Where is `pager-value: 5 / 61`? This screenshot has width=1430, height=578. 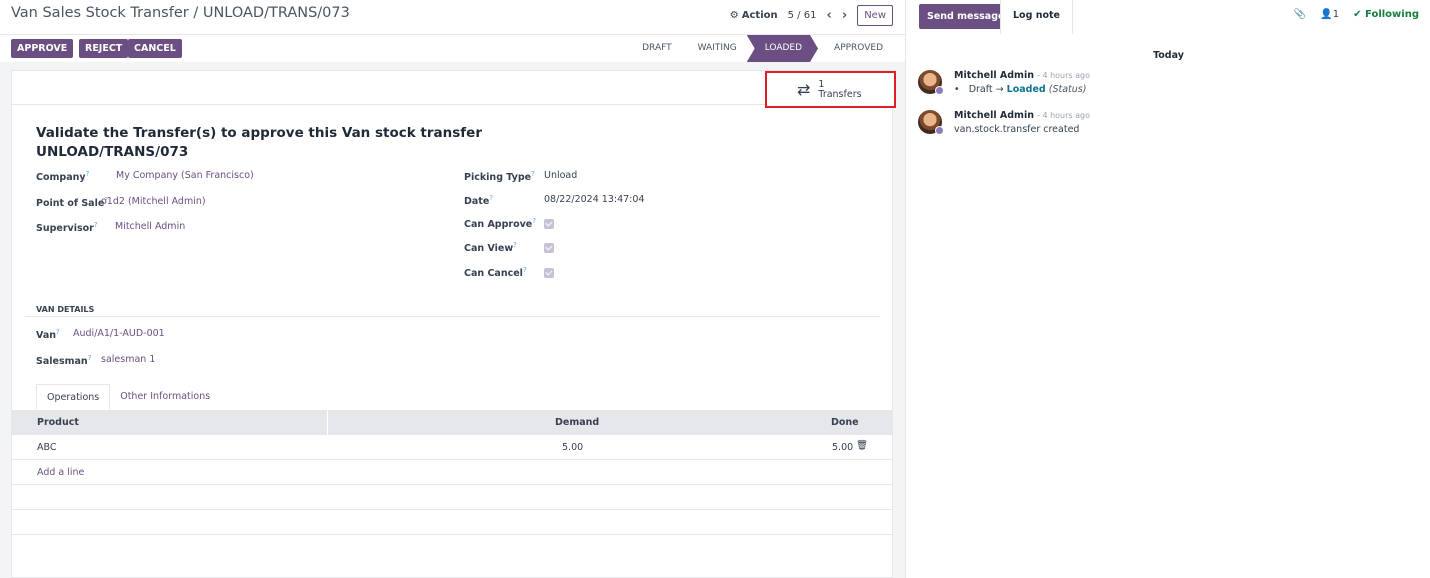 pager-value: 5 / 61 is located at coordinates (802, 15).